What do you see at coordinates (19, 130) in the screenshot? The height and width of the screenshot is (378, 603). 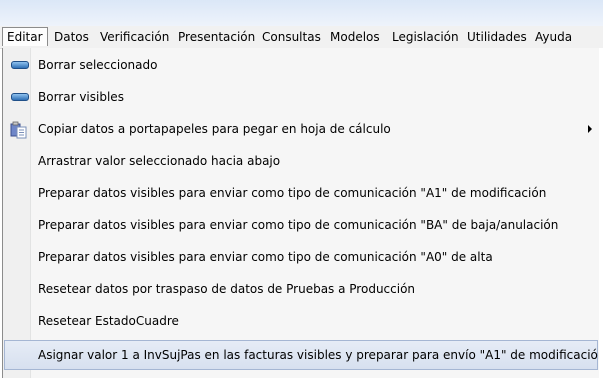 I see `clipboard-icon` at bounding box center [19, 130].